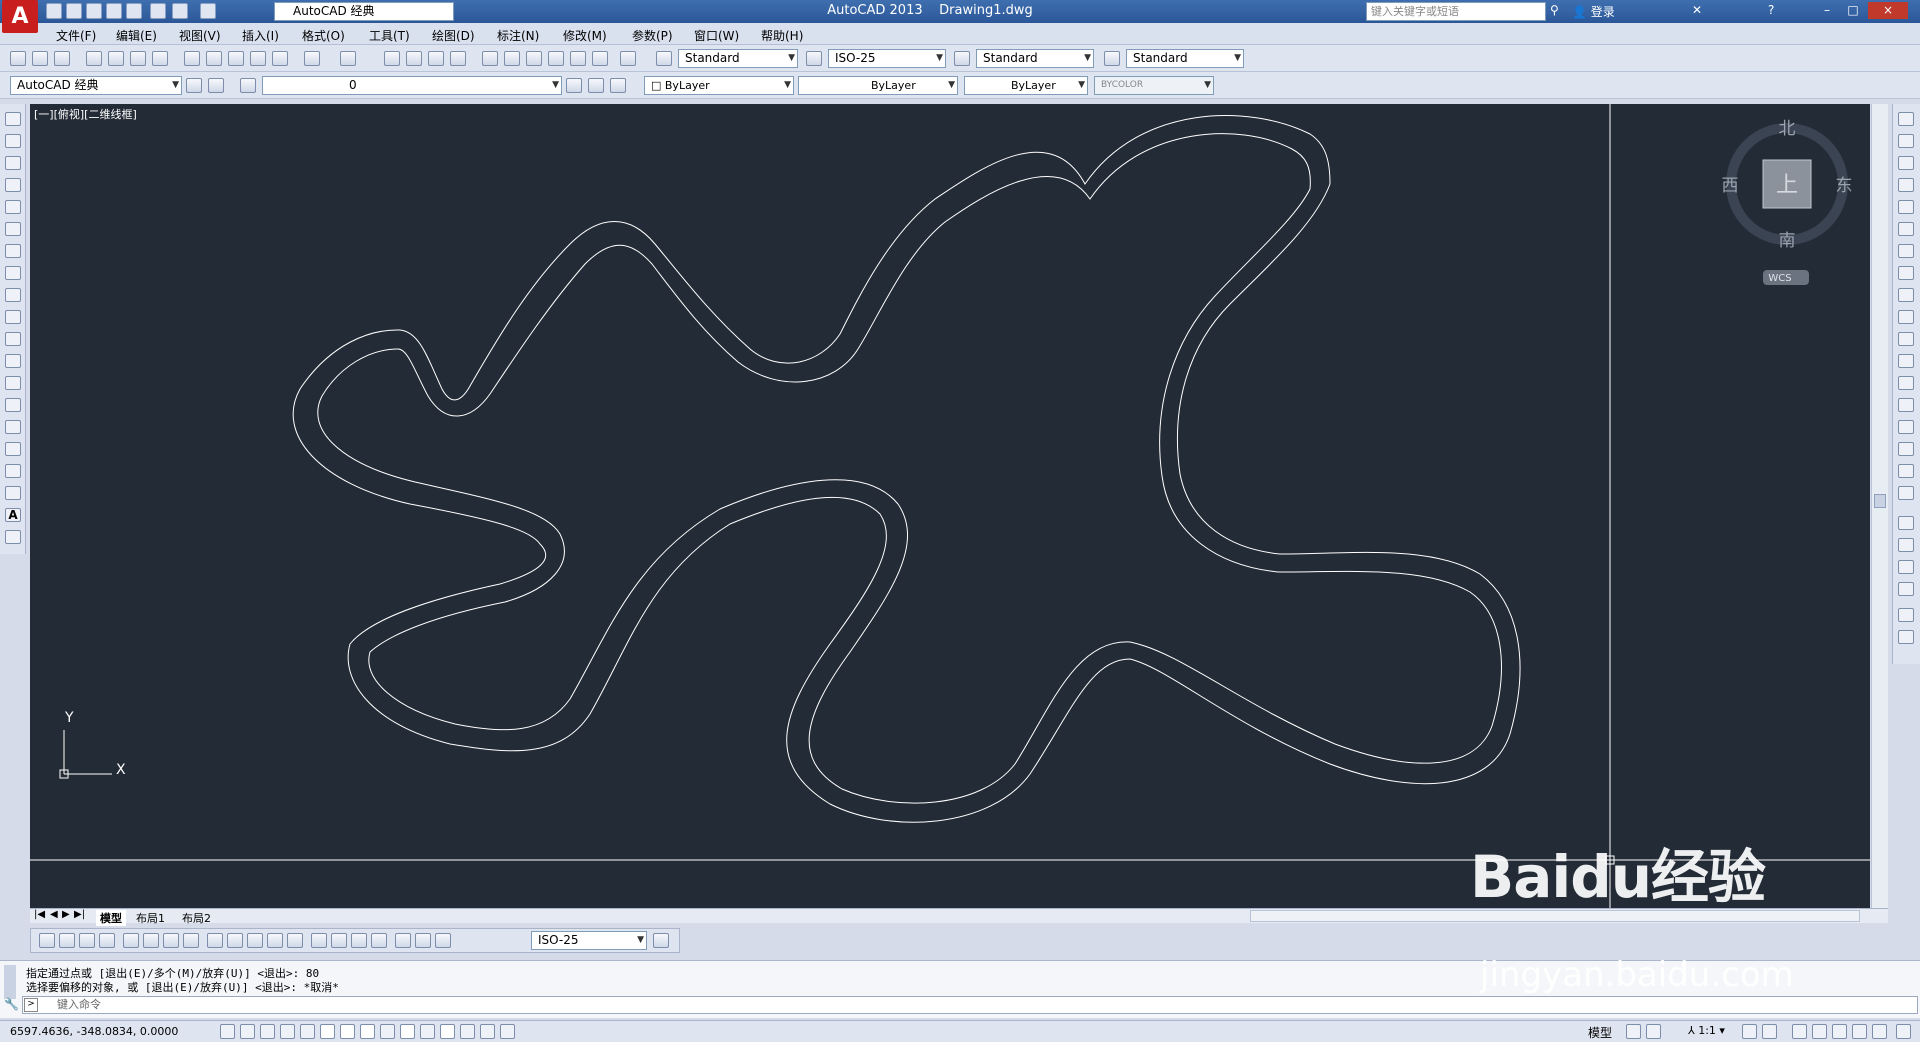 This screenshot has width=1920, height=1042. What do you see at coordinates (1906, 471) in the screenshot?
I see `blend-curves-icon` at bounding box center [1906, 471].